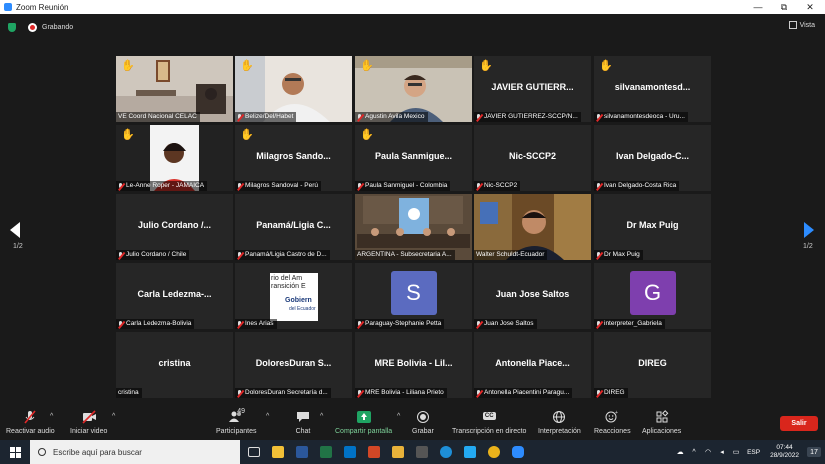 The width and height of the screenshot is (825, 464). I want to click on outlook-icon, so click(350, 452).